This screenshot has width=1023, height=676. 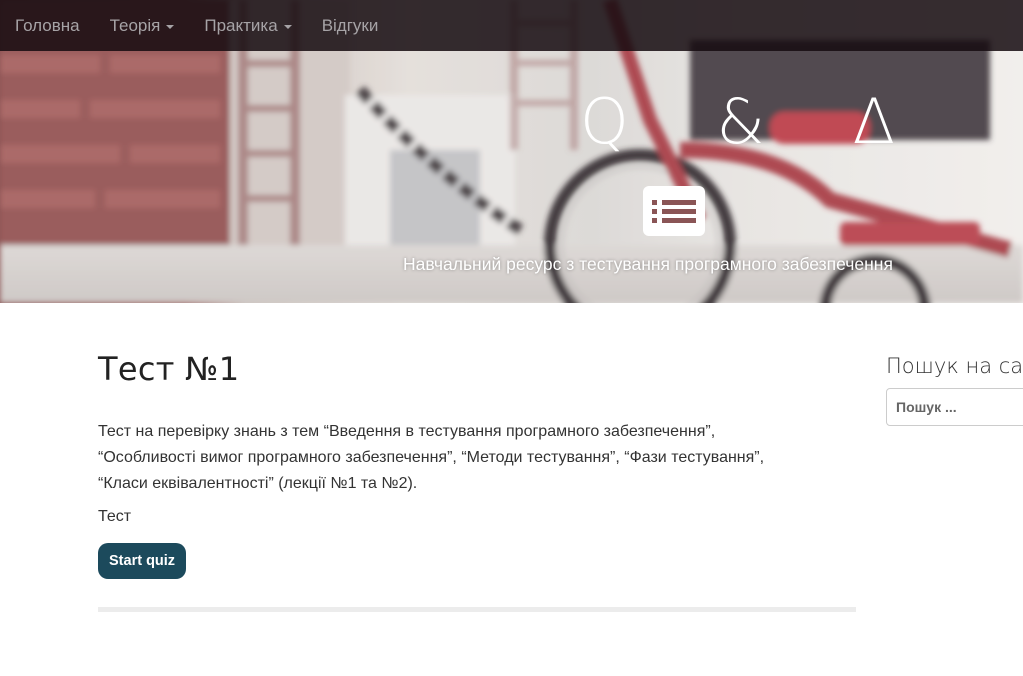 I want to click on search-input, so click(x=954, y=407).